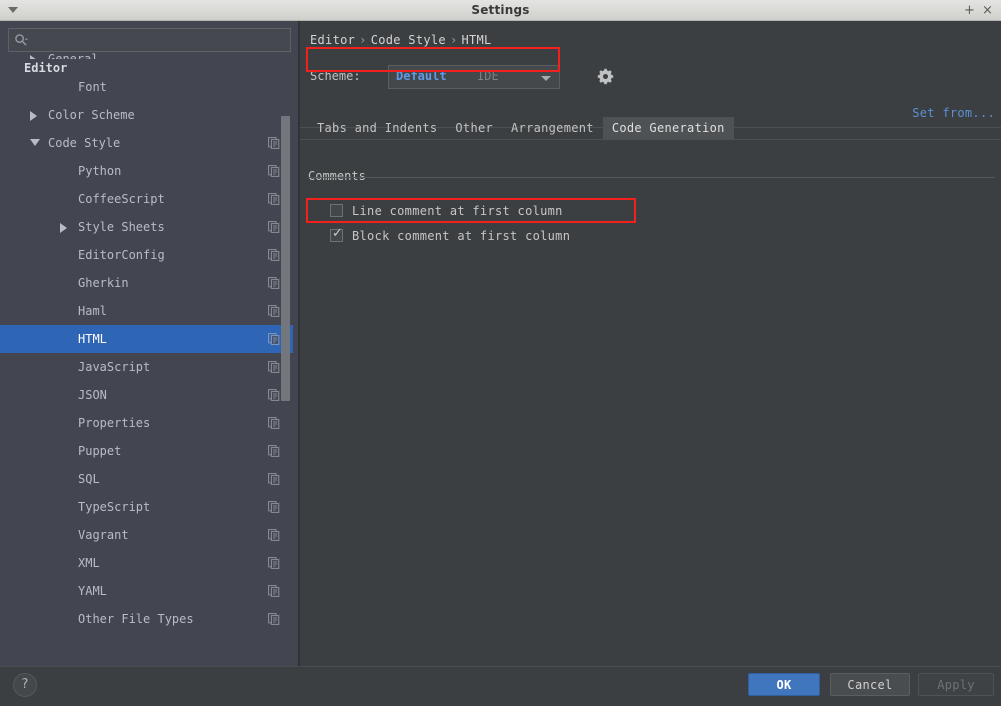 This screenshot has height=706, width=1001. Describe the element at coordinates (92, 395) in the screenshot. I see `sidebar-item-label: JSON` at that location.